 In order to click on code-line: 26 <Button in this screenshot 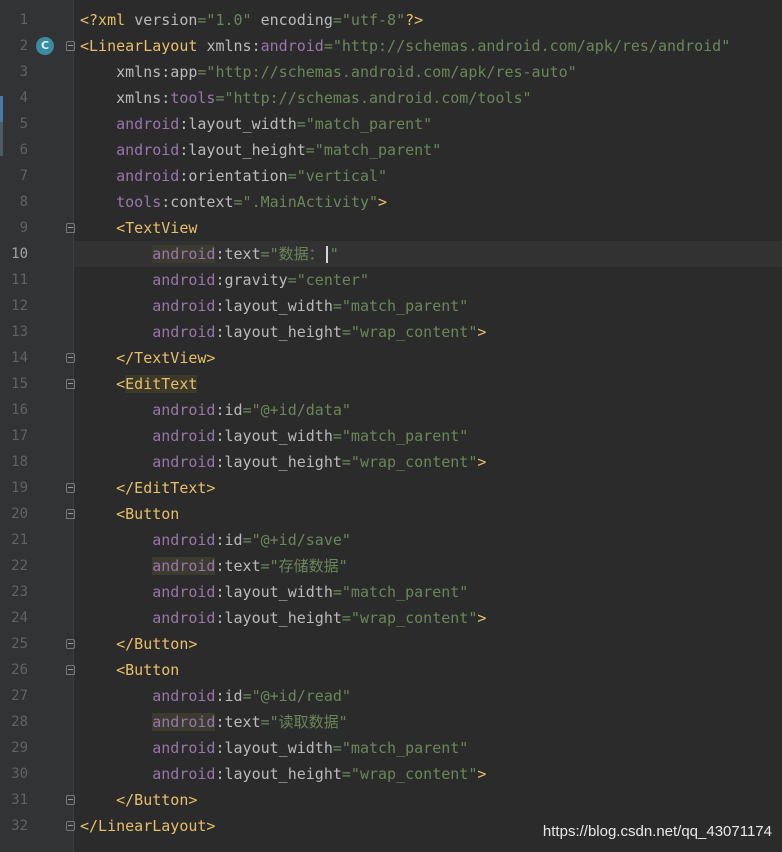, I will do `click(396, 670)`.